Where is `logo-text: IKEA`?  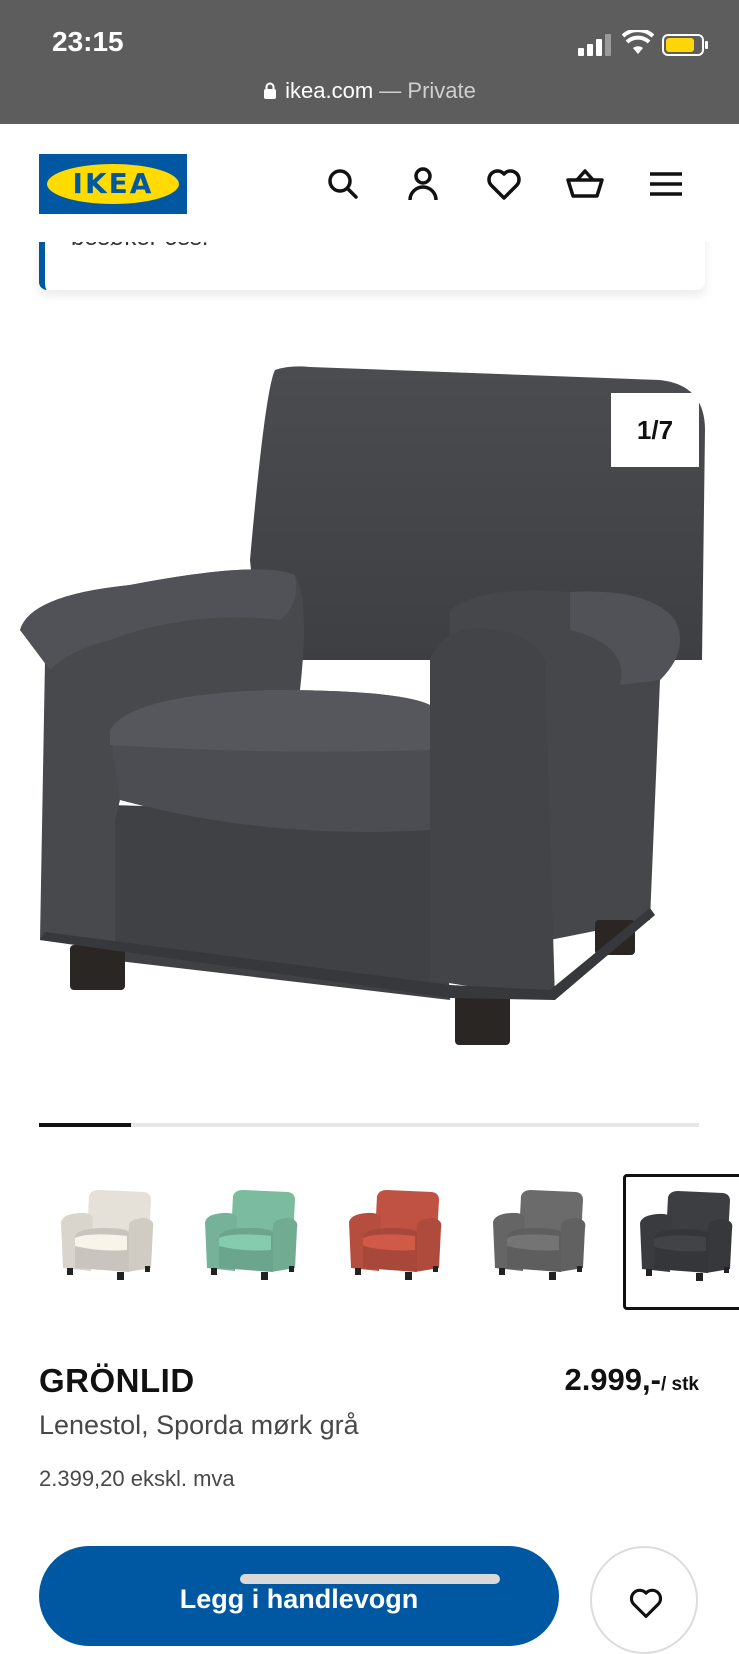
logo-text: IKEA is located at coordinates (113, 183).